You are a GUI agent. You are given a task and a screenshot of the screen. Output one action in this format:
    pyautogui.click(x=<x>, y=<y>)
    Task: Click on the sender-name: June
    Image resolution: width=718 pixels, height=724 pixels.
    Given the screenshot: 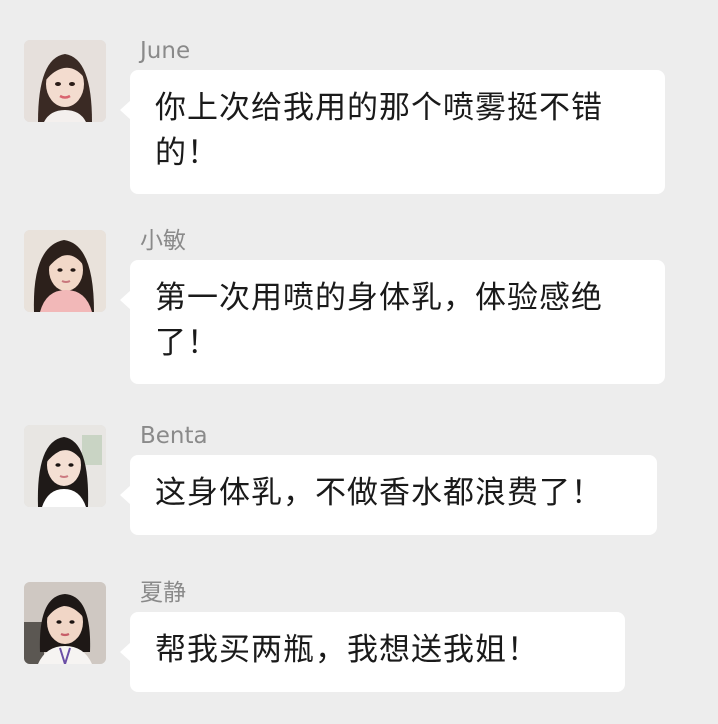 What is the action you would take?
    pyautogui.click(x=165, y=51)
    